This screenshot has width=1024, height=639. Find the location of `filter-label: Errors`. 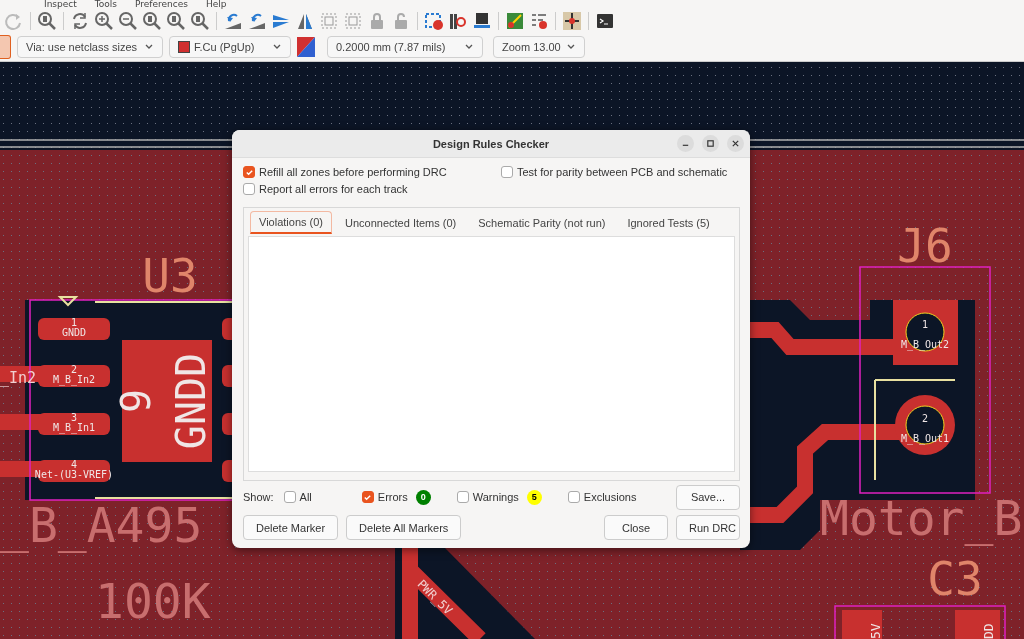

filter-label: Errors is located at coordinates (392, 497).